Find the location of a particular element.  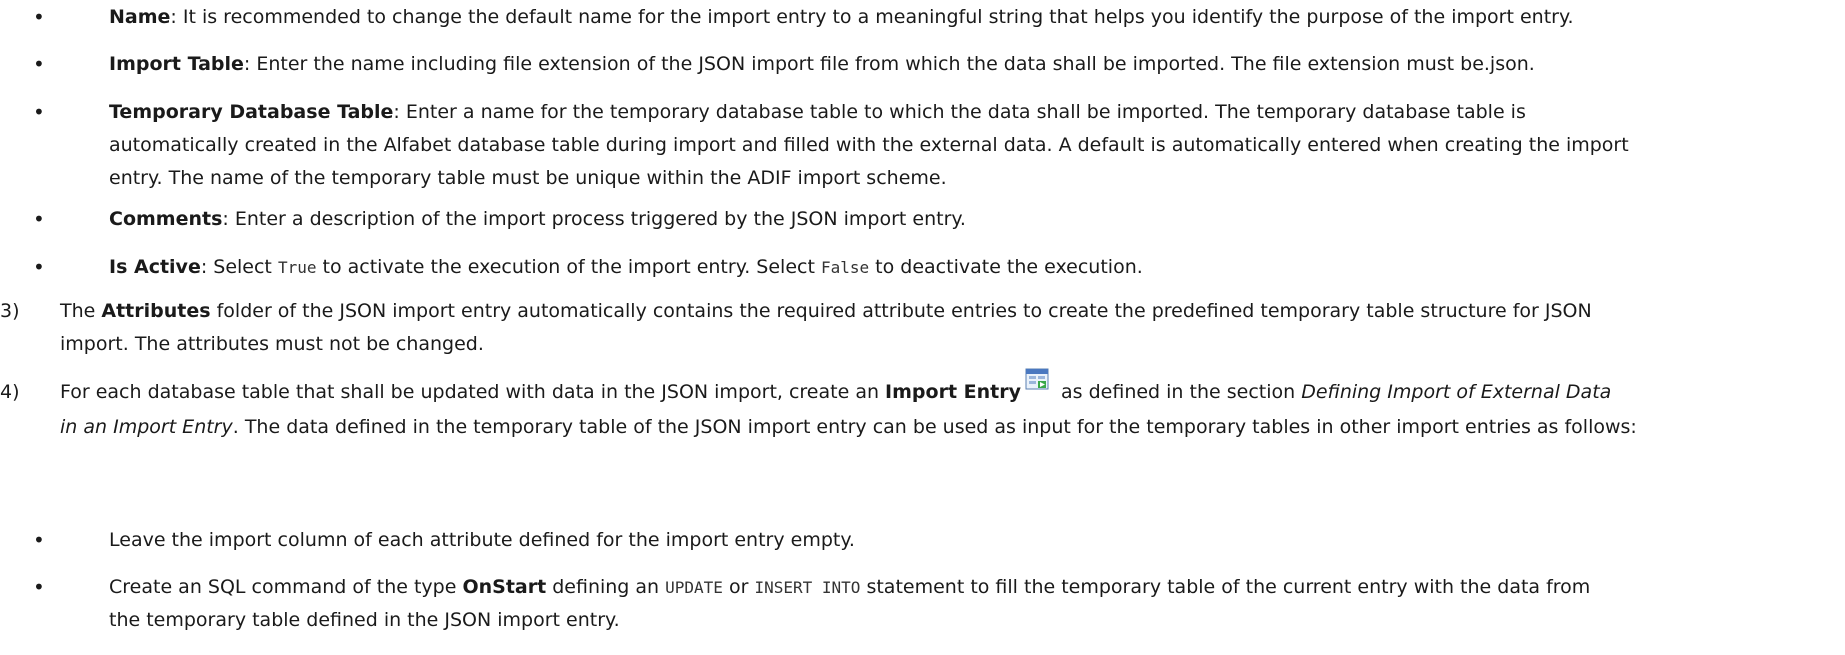

sql-mid1: defining an is located at coordinates (606, 587).